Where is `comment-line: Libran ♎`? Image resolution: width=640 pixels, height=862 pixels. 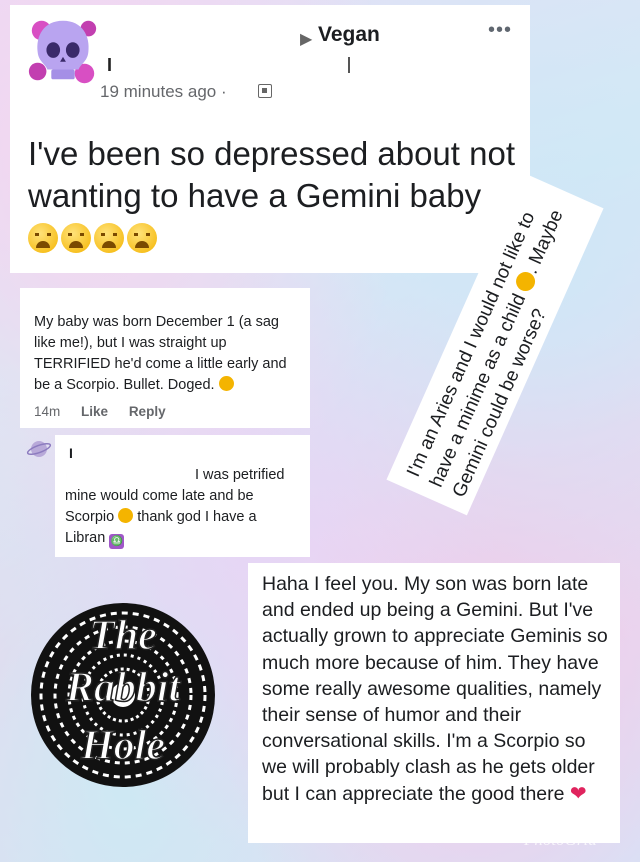 comment-line: Libran ♎ is located at coordinates (185, 538).